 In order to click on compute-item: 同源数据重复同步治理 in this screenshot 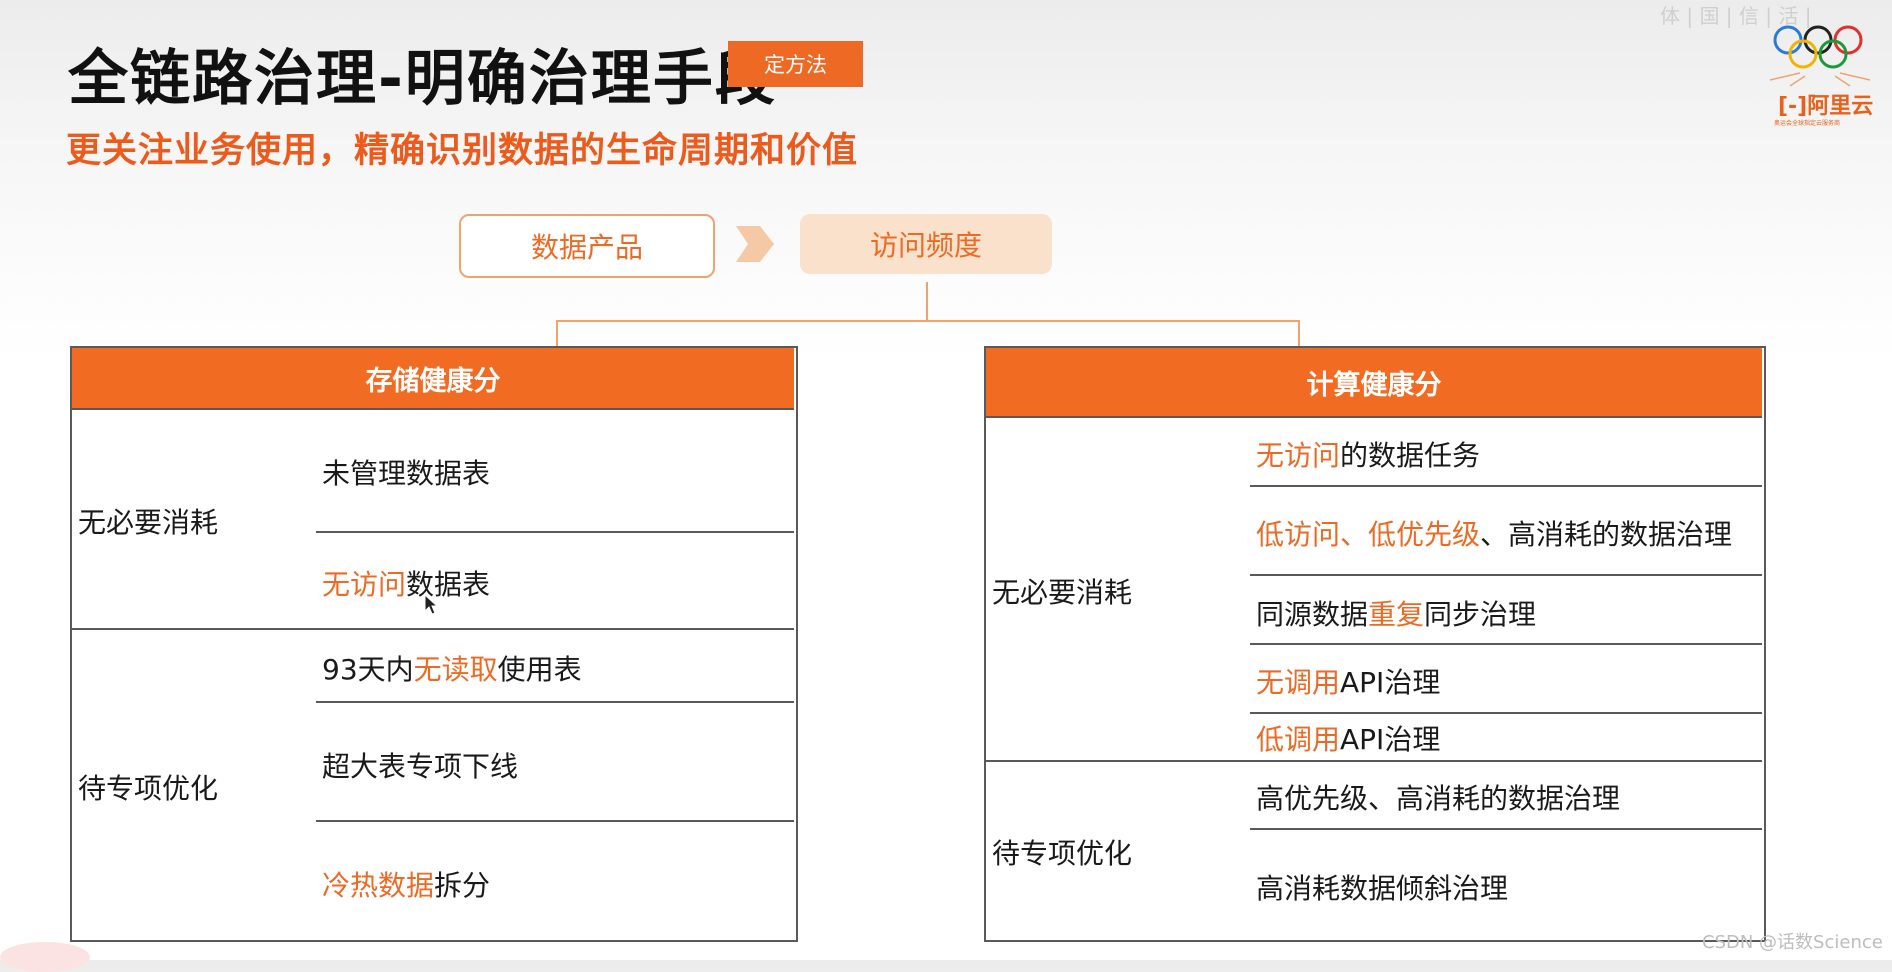, I will do `click(1396, 614)`.